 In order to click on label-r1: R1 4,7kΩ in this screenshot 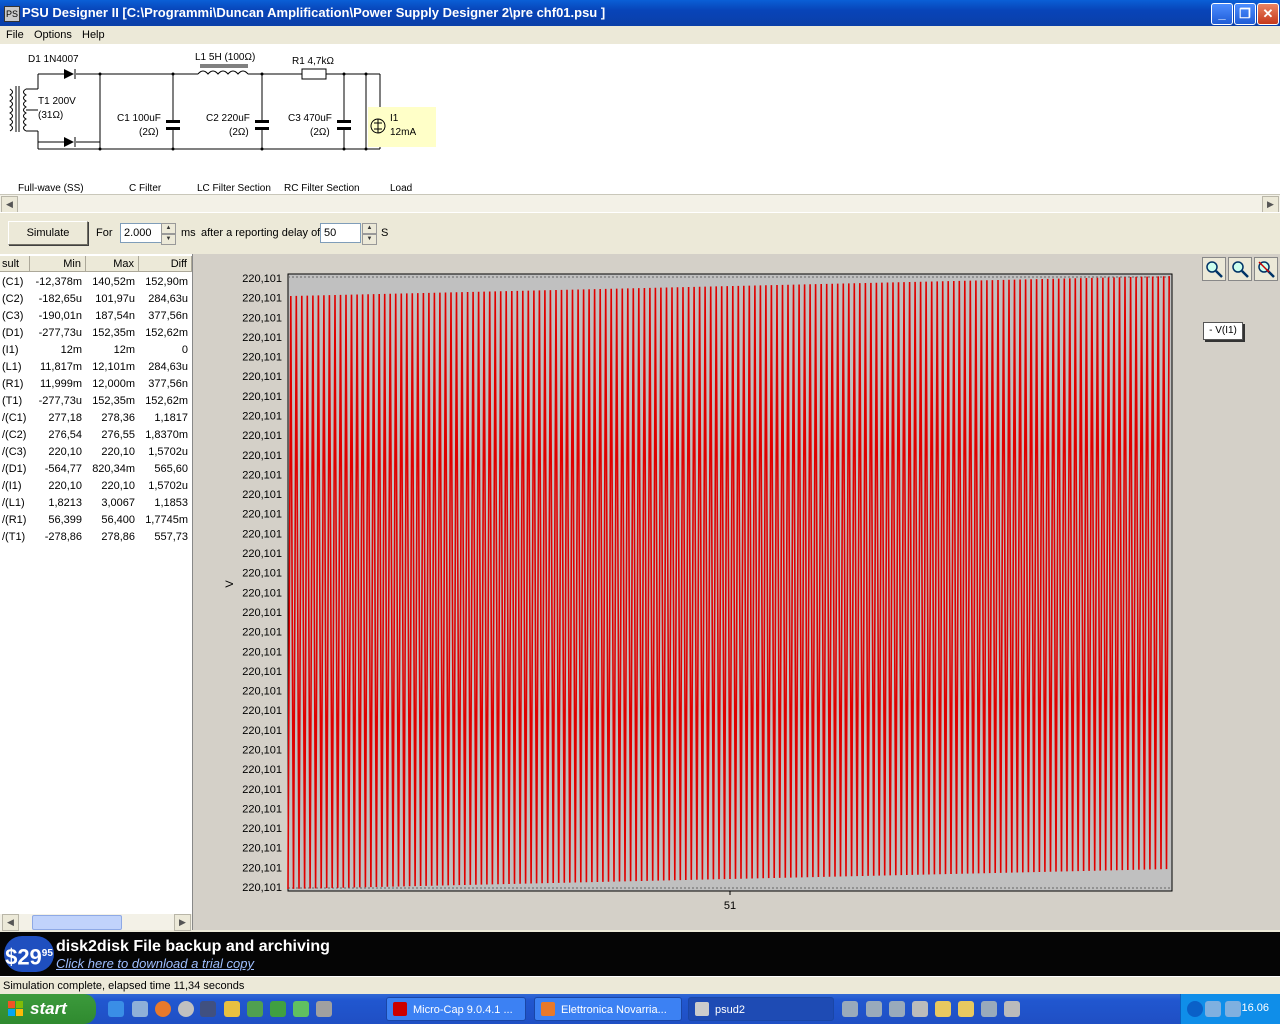, I will do `click(313, 61)`.